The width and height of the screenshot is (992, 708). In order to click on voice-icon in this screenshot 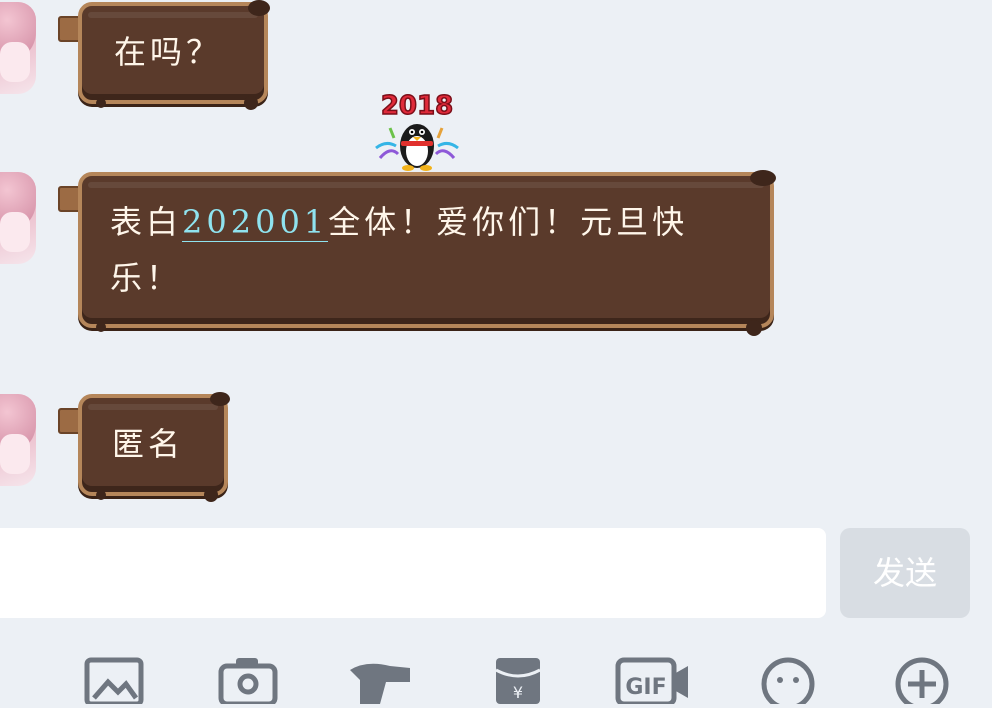, I will do `click(15, 679)`.